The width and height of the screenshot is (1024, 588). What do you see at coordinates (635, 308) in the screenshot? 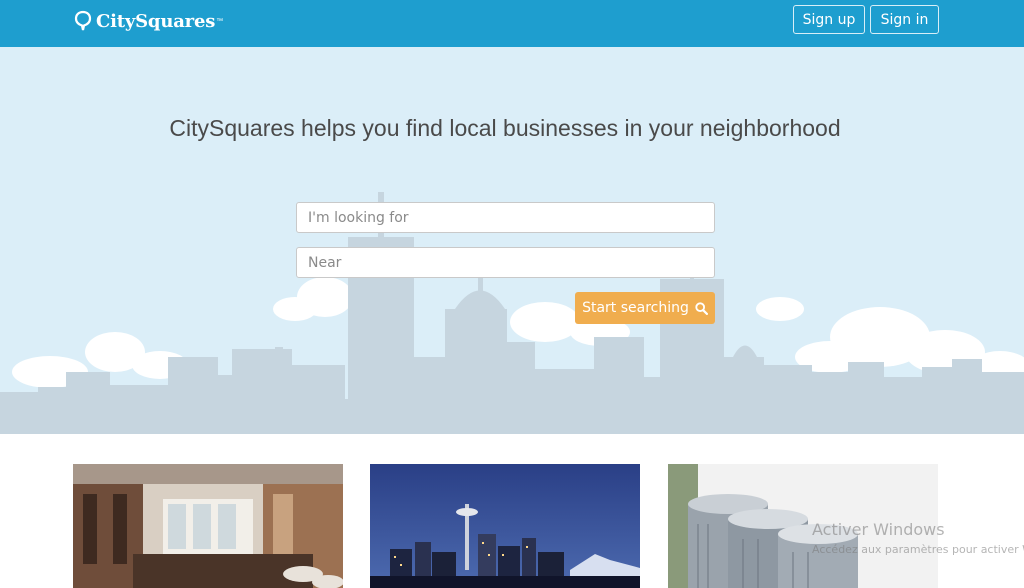
I see `start-searching-label: Start searching` at bounding box center [635, 308].